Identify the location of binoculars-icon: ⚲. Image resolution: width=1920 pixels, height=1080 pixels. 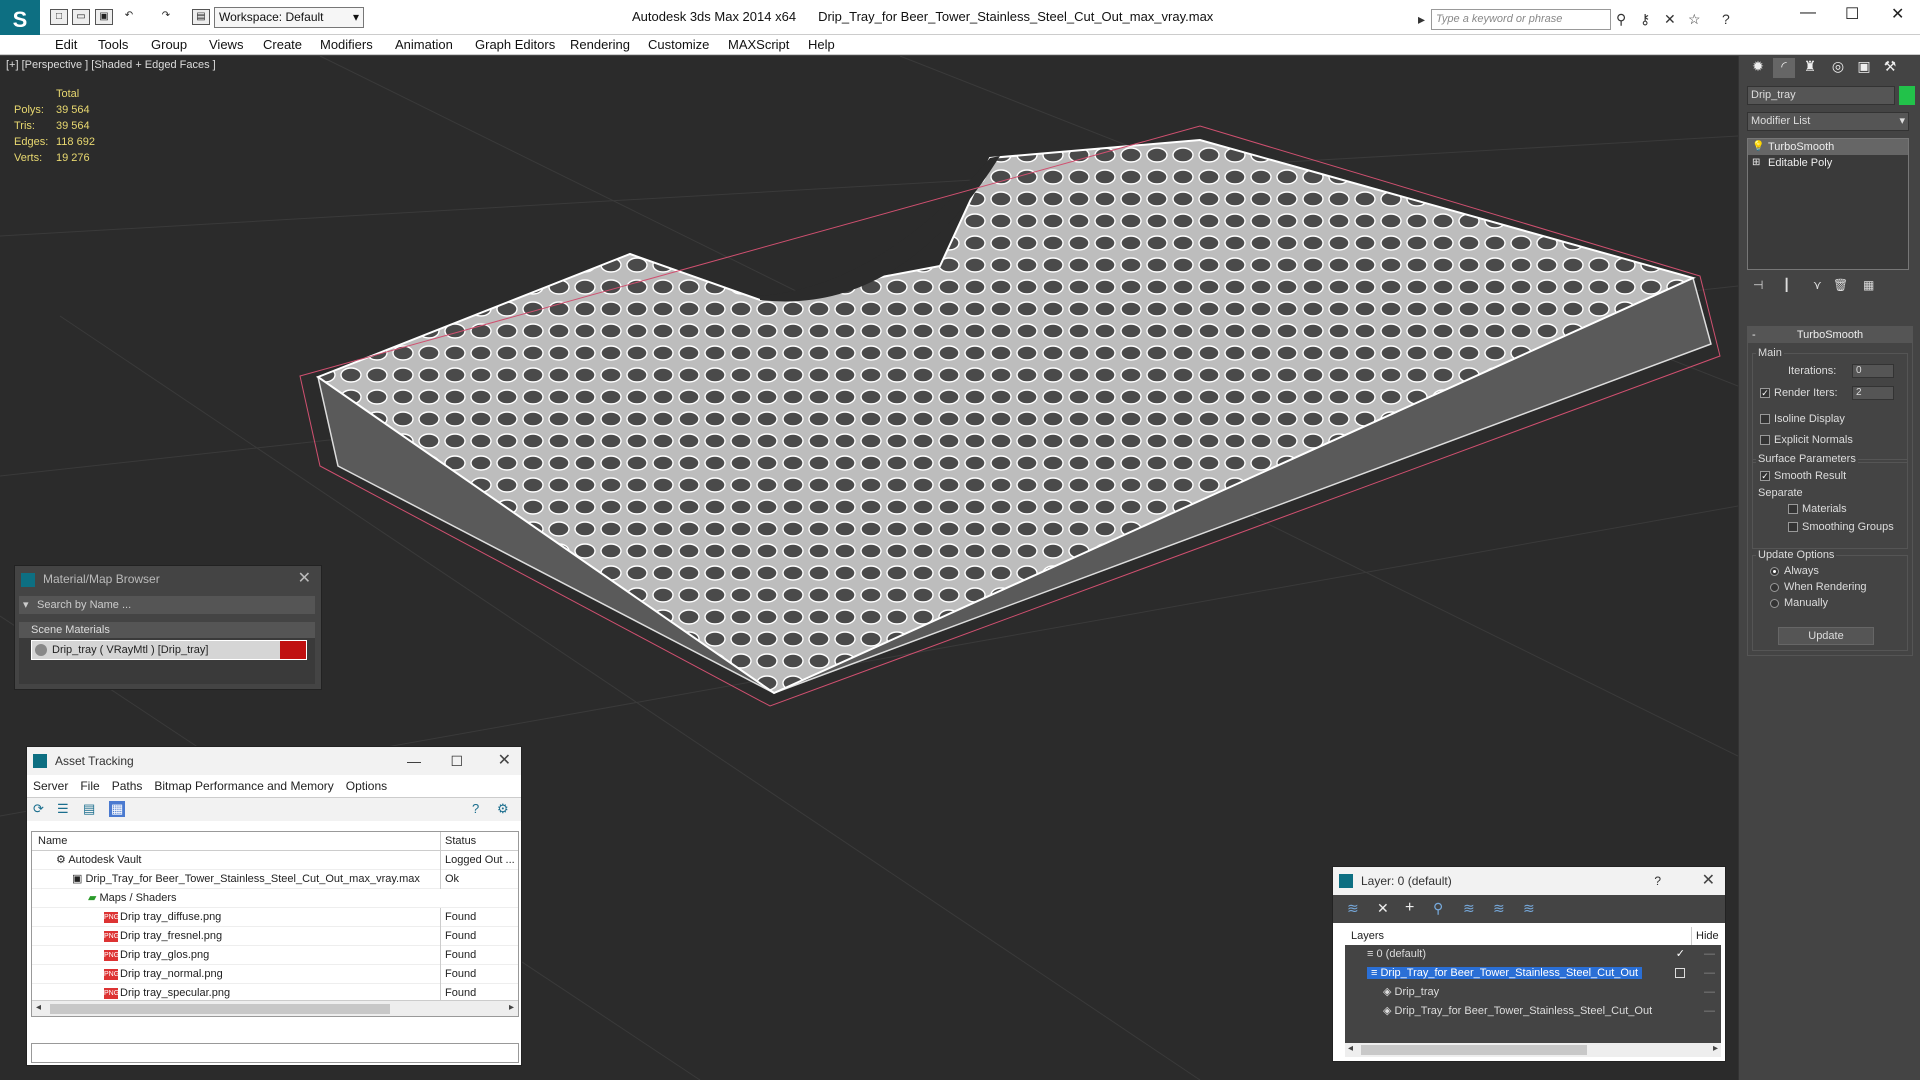
(1621, 19).